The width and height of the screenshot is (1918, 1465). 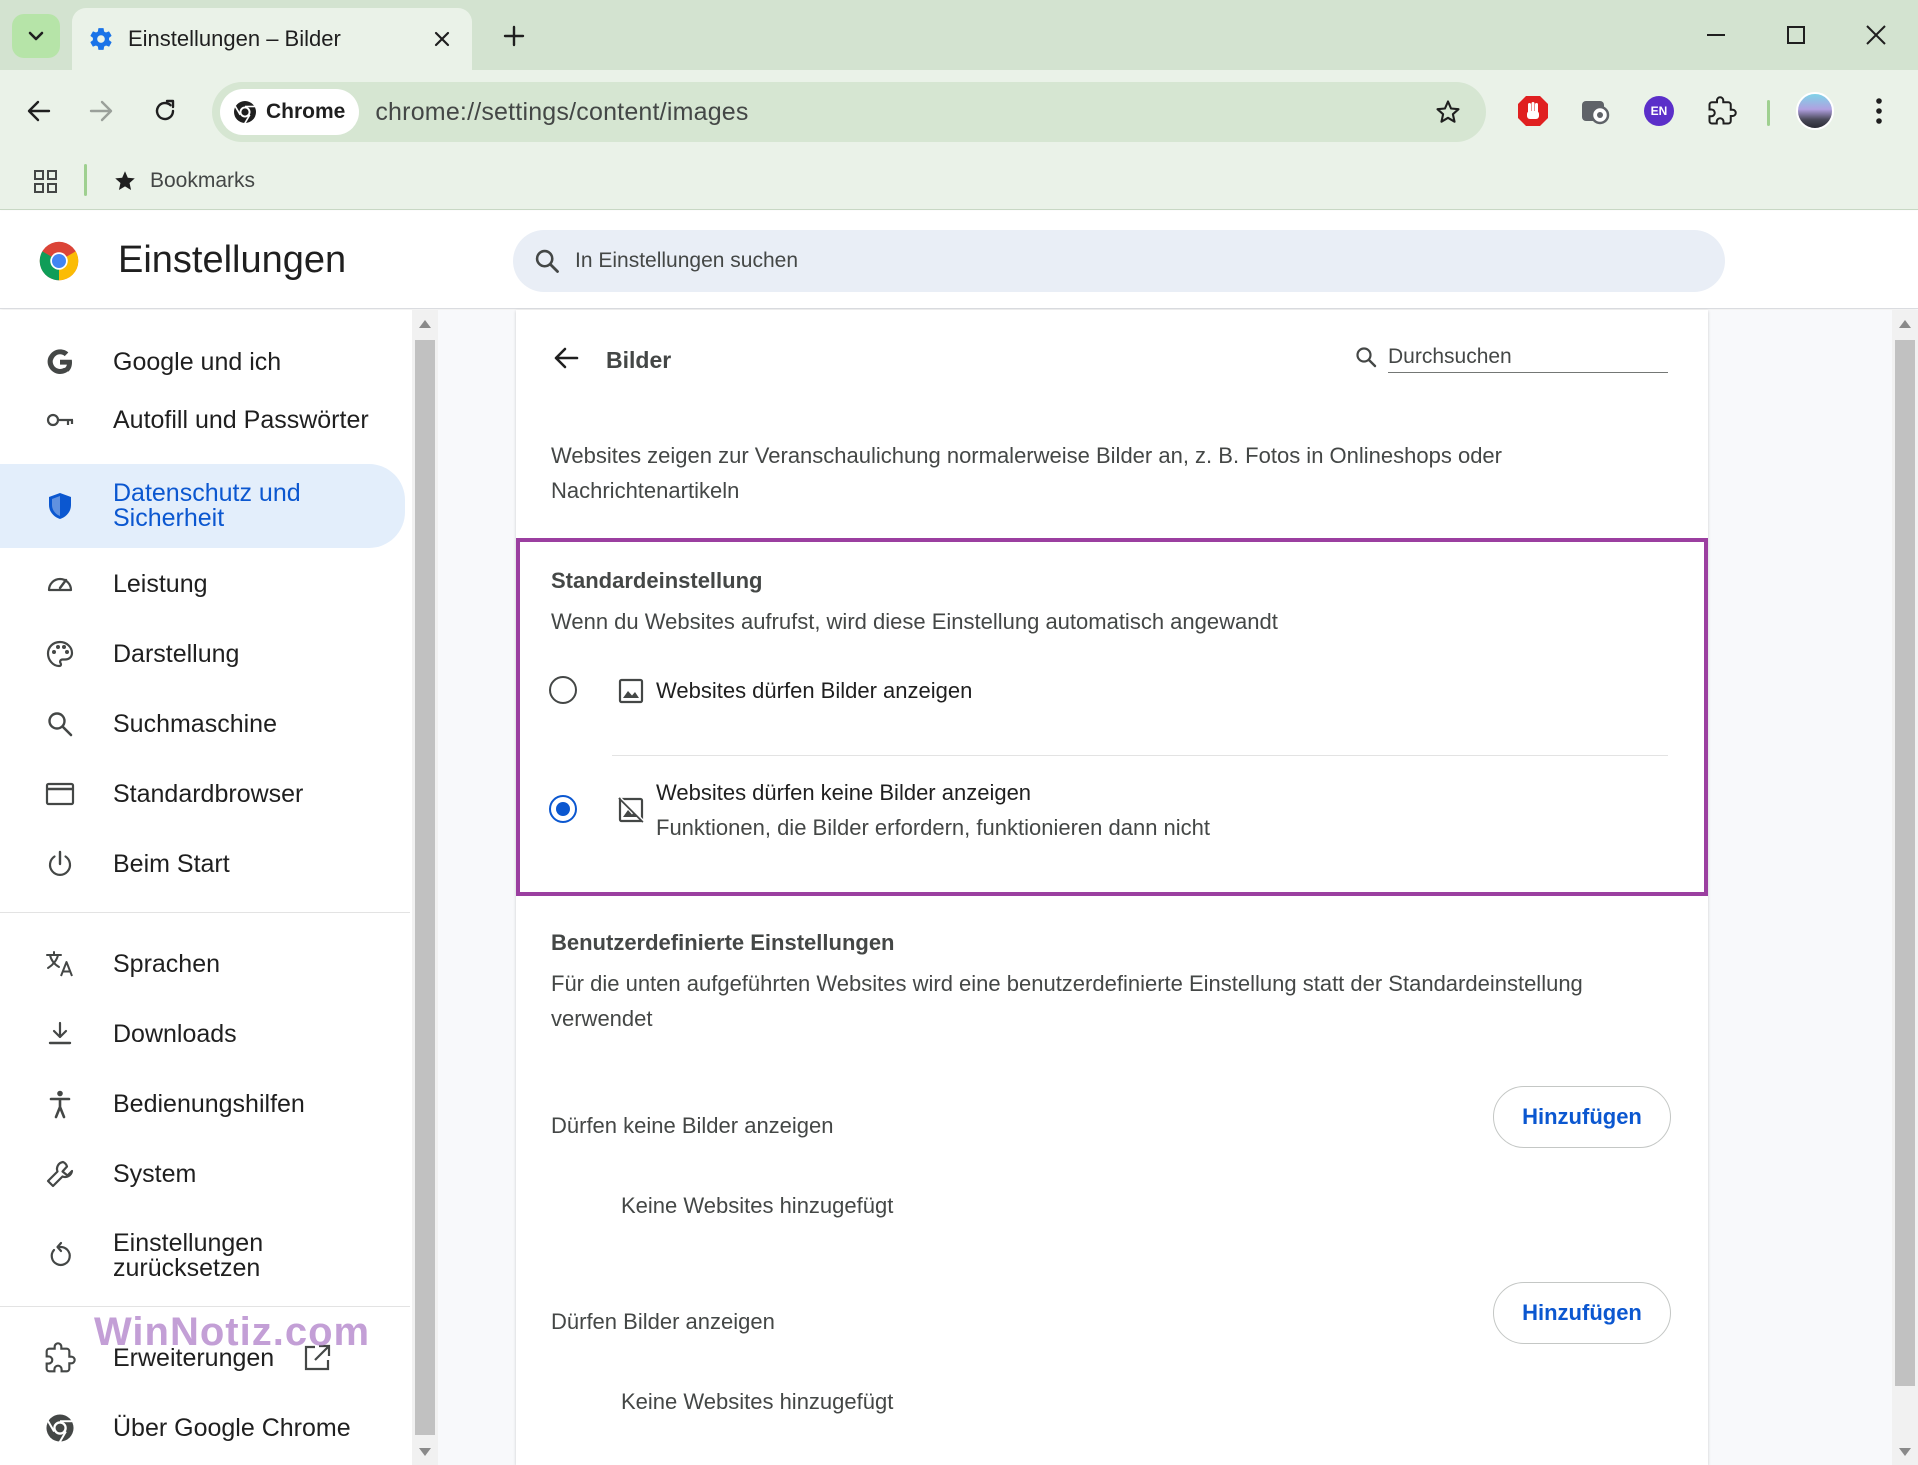 What do you see at coordinates (232, 1332) in the screenshot?
I see `watermark: WinNotiz.com` at bounding box center [232, 1332].